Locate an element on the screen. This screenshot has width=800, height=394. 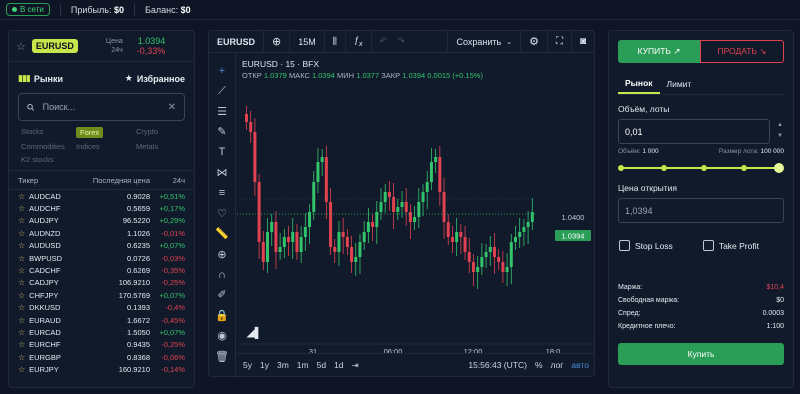
ticker-row: ☆ BWPUSD 0.0726 -0,03% is located at coordinates (101, 258).